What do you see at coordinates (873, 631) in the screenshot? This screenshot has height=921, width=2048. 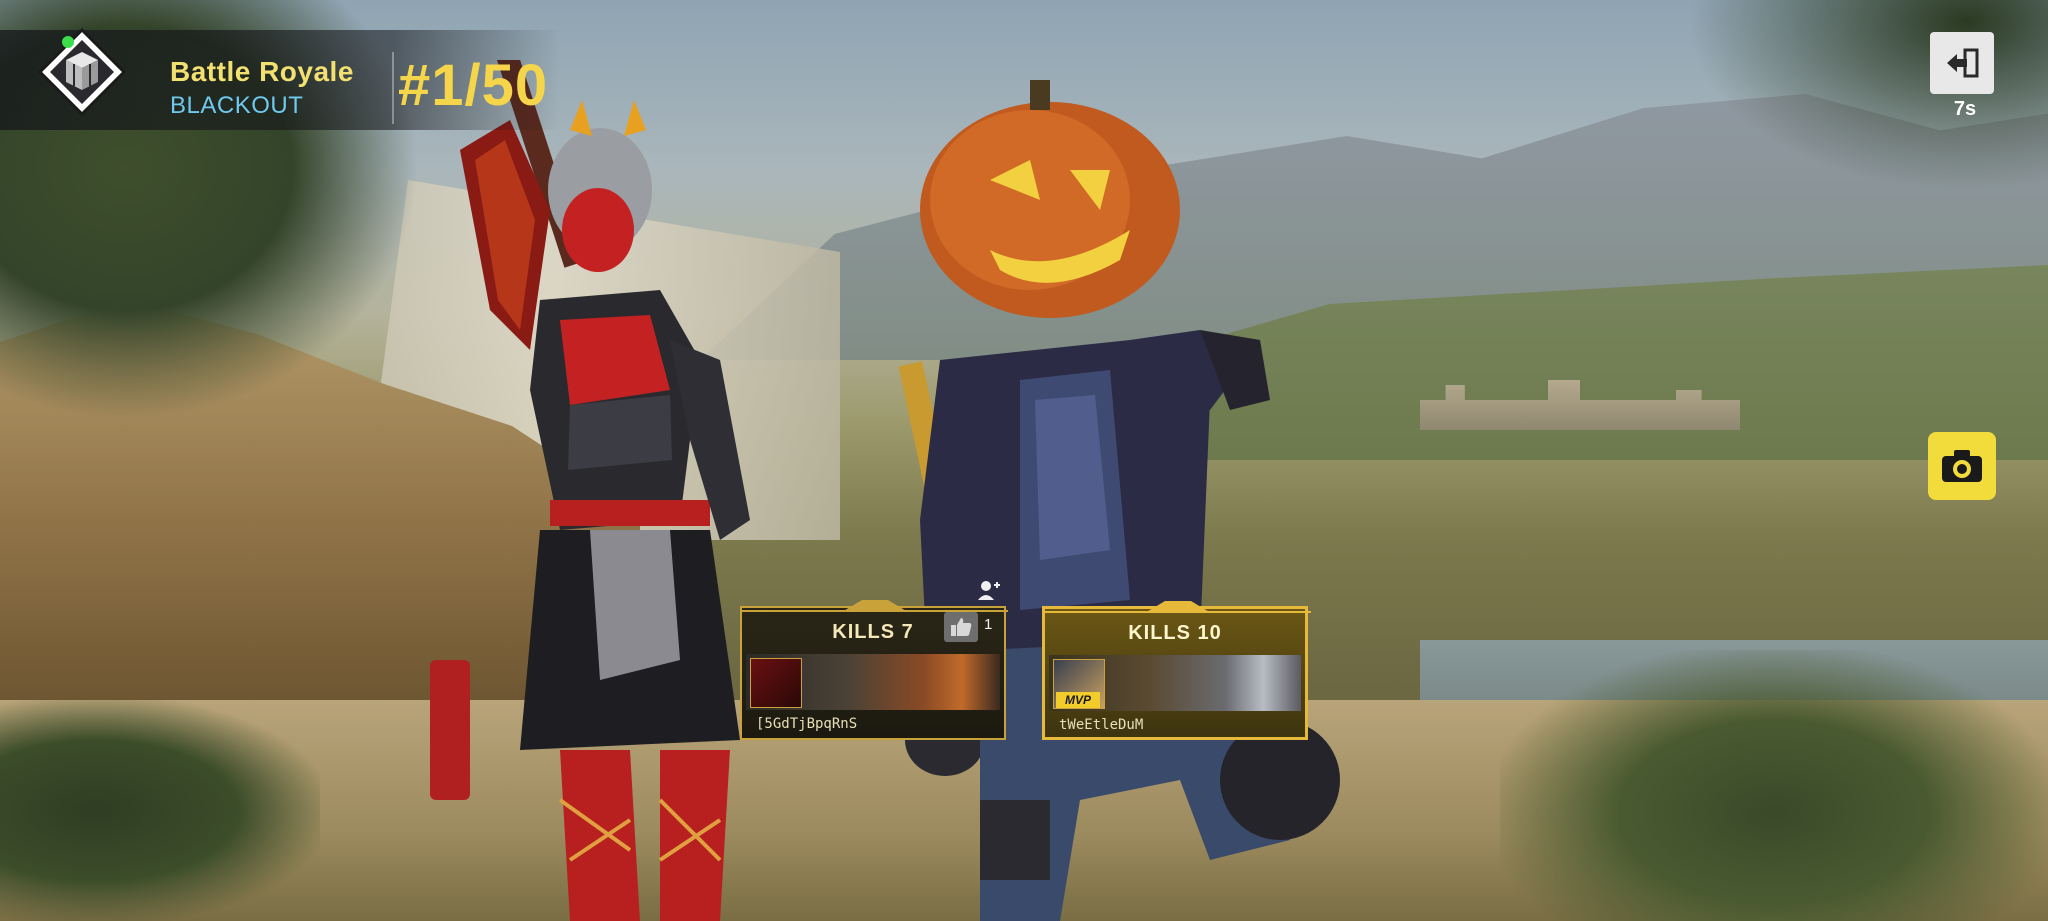 I see `kills-count: KILLS 7` at bounding box center [873, 631].